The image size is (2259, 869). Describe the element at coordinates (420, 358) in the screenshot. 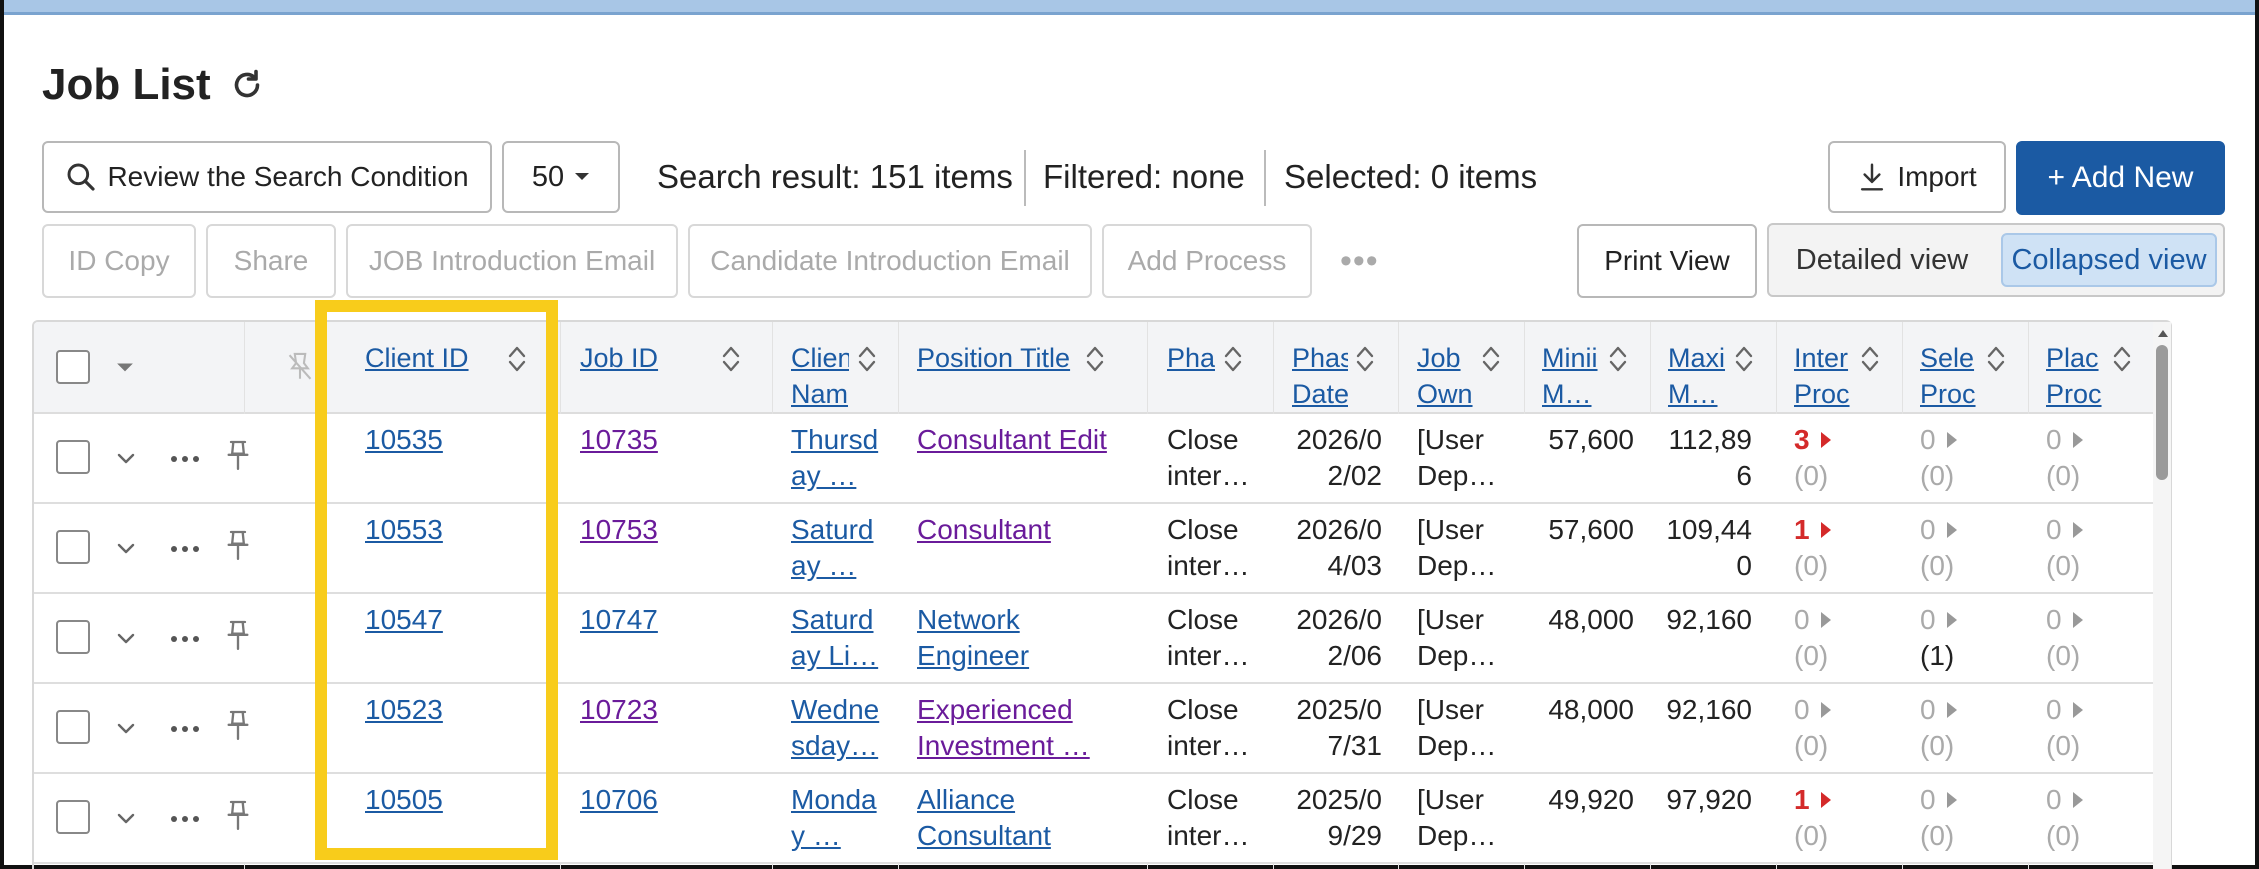

I see `column-header-client-id: Client ID` at that location.